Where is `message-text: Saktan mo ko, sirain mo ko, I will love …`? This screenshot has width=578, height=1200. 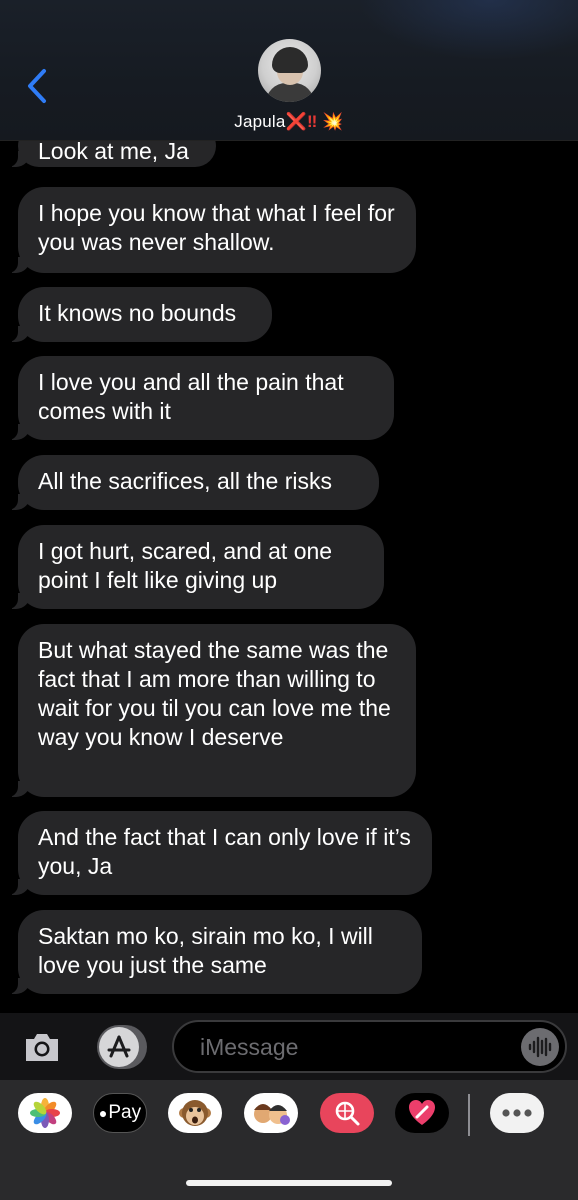
message-text: Saktan mo ko, sirain mo ko, I will love … is located at coordinates (205, 950).